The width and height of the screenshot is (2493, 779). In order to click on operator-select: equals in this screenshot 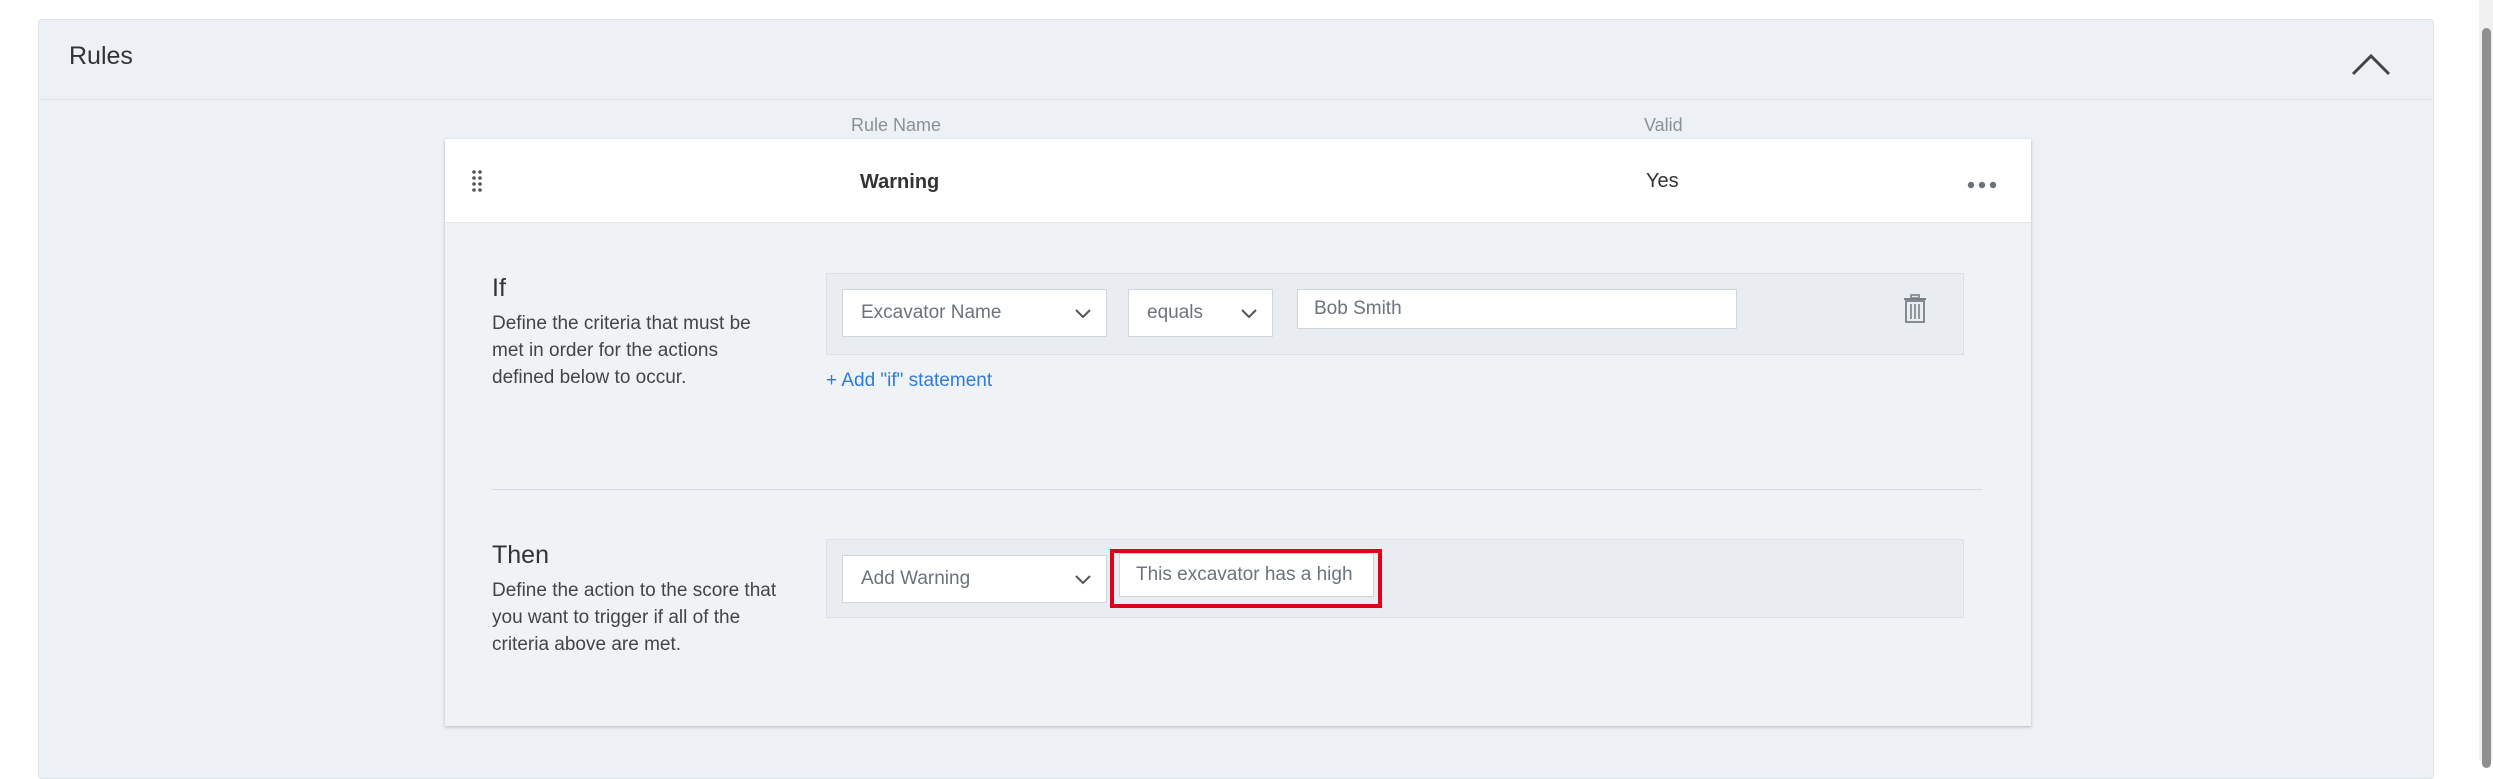, I will do `click(1200, 313)`.